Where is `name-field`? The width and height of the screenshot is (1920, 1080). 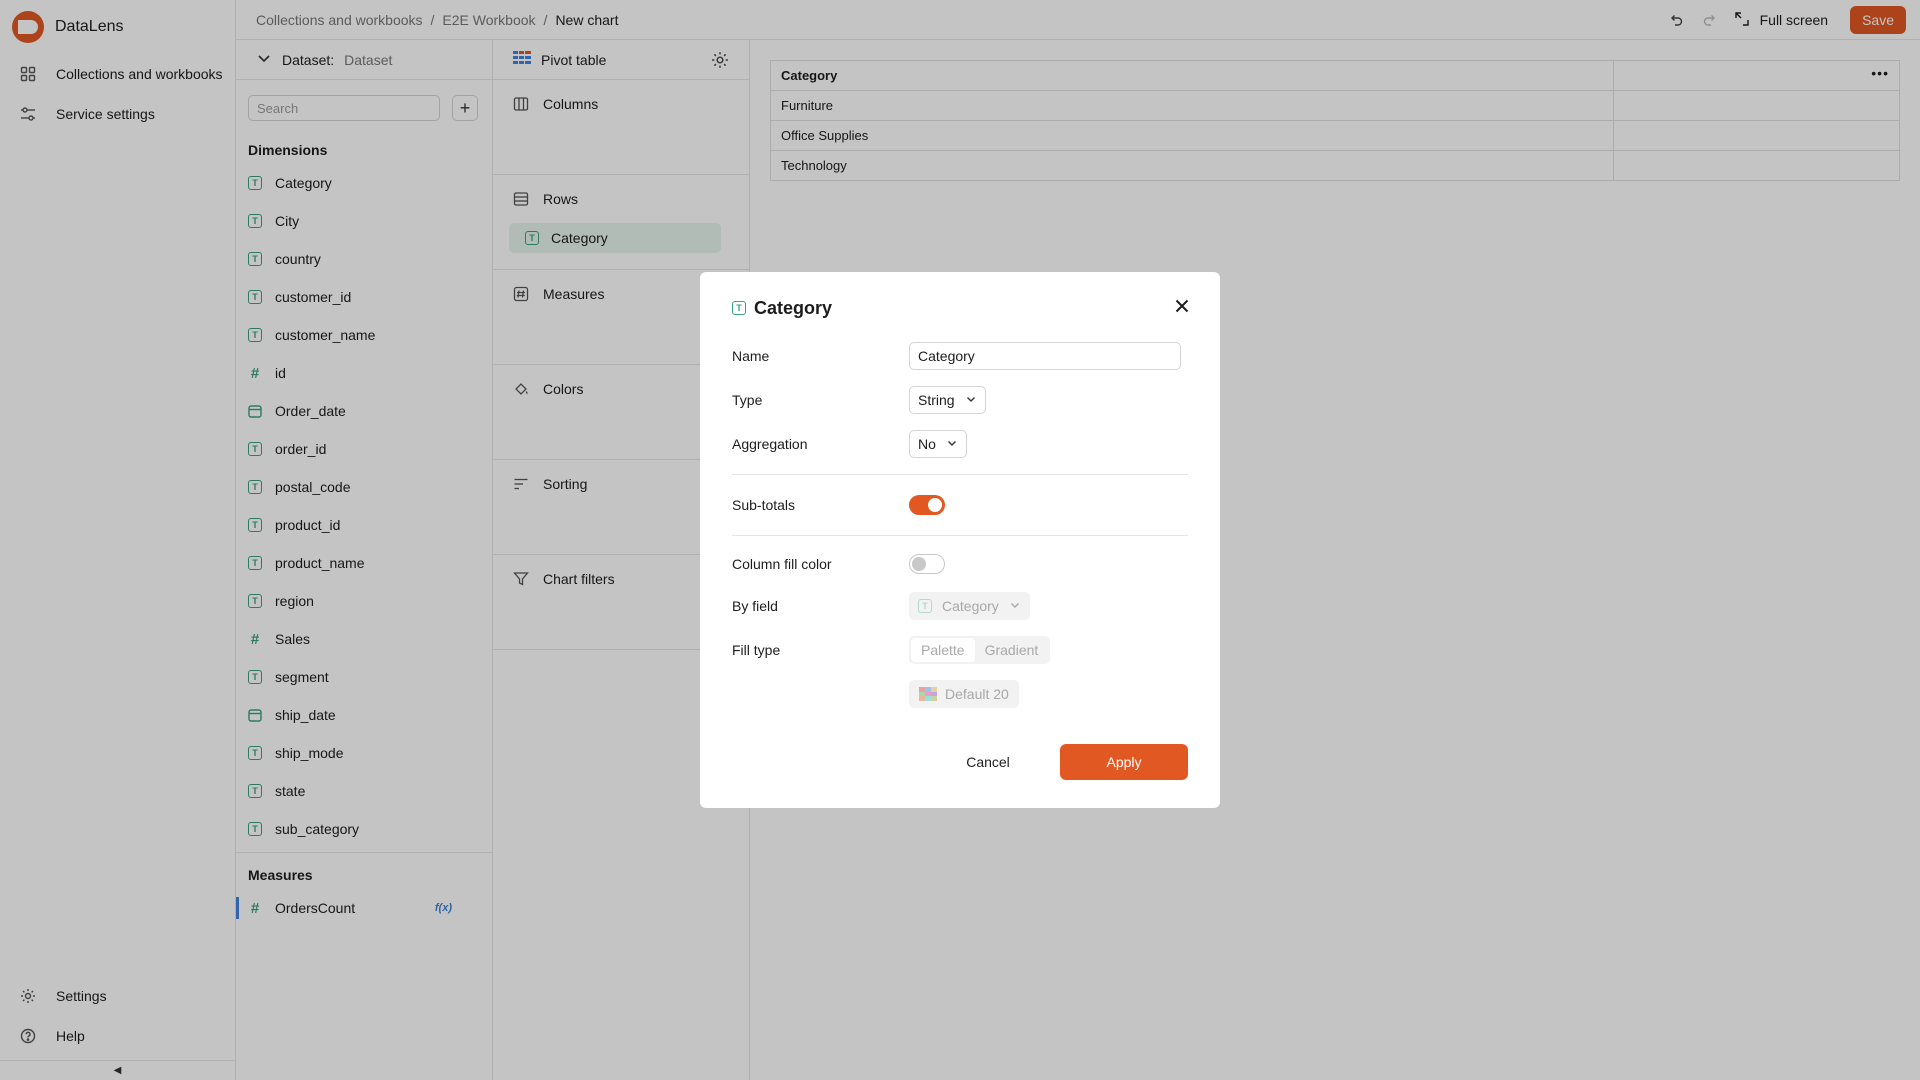 name-field is located at coordinates (1045, 356).